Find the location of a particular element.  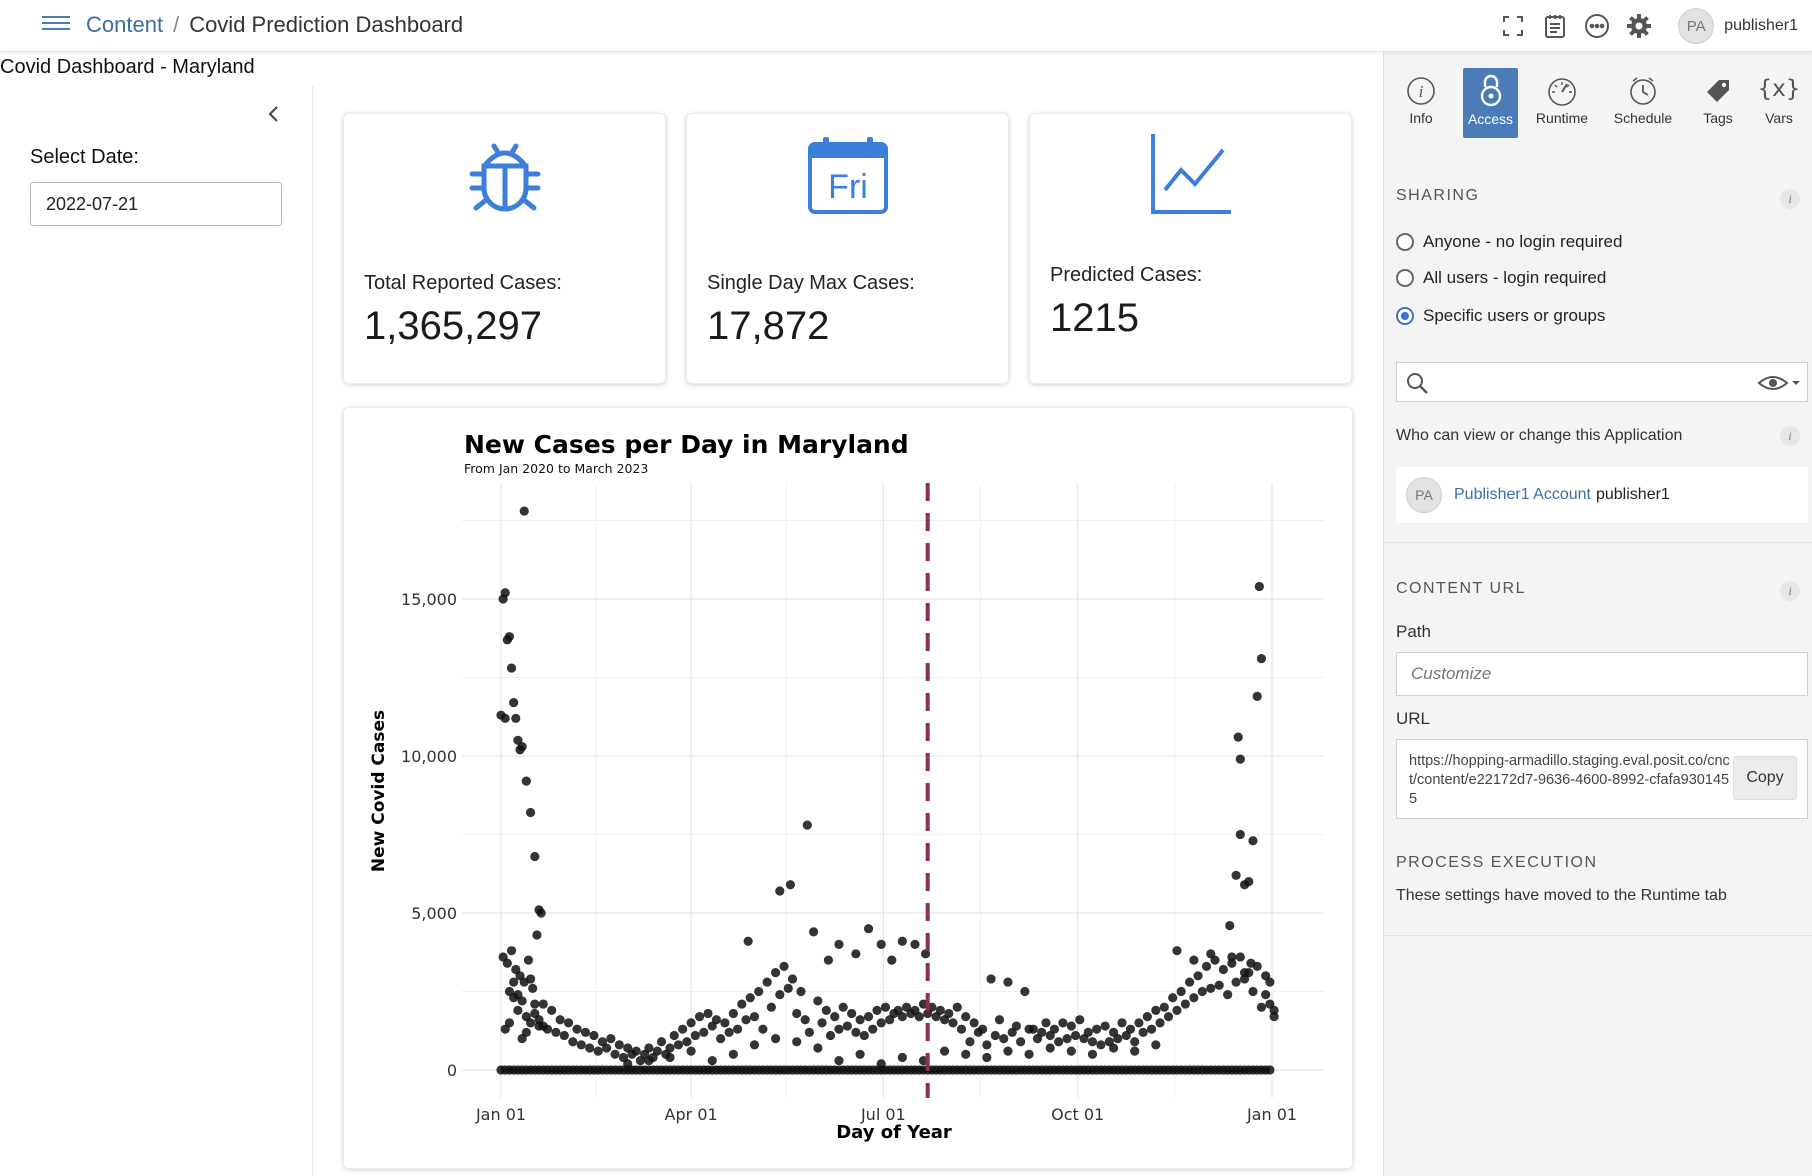

sharing-info-icon: i is located at coordinates (1790, 199).